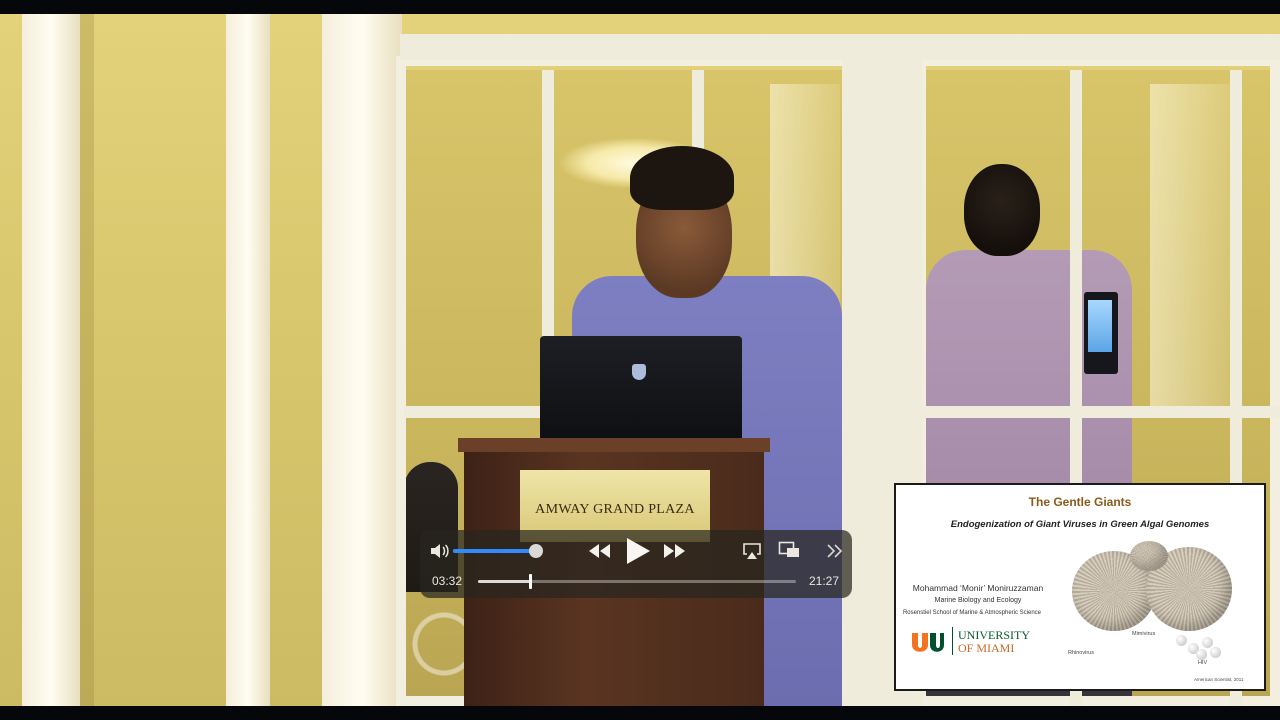 The height and width of the screenshot is (720, 1280). Describe the element at coordinates (494, 551) in the screenshot. I see `volume-level` at that location.